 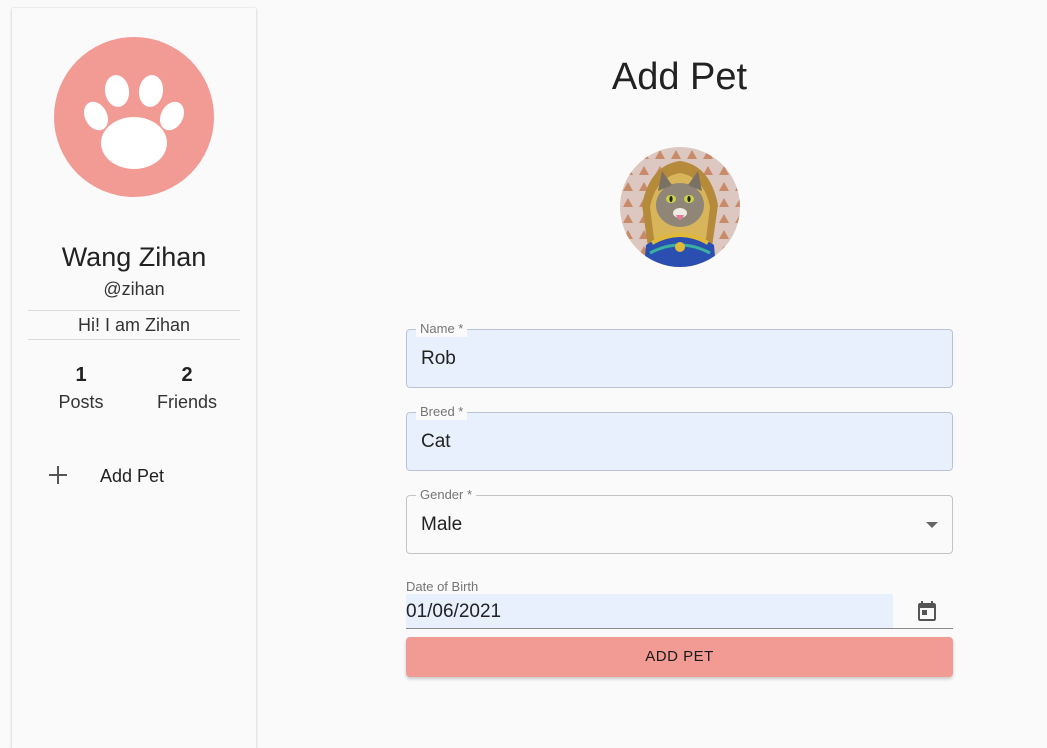 What do you see at coordinates (58, 475) in the screenshot?
I see `plus-icon` at bounding box center [58, 475].